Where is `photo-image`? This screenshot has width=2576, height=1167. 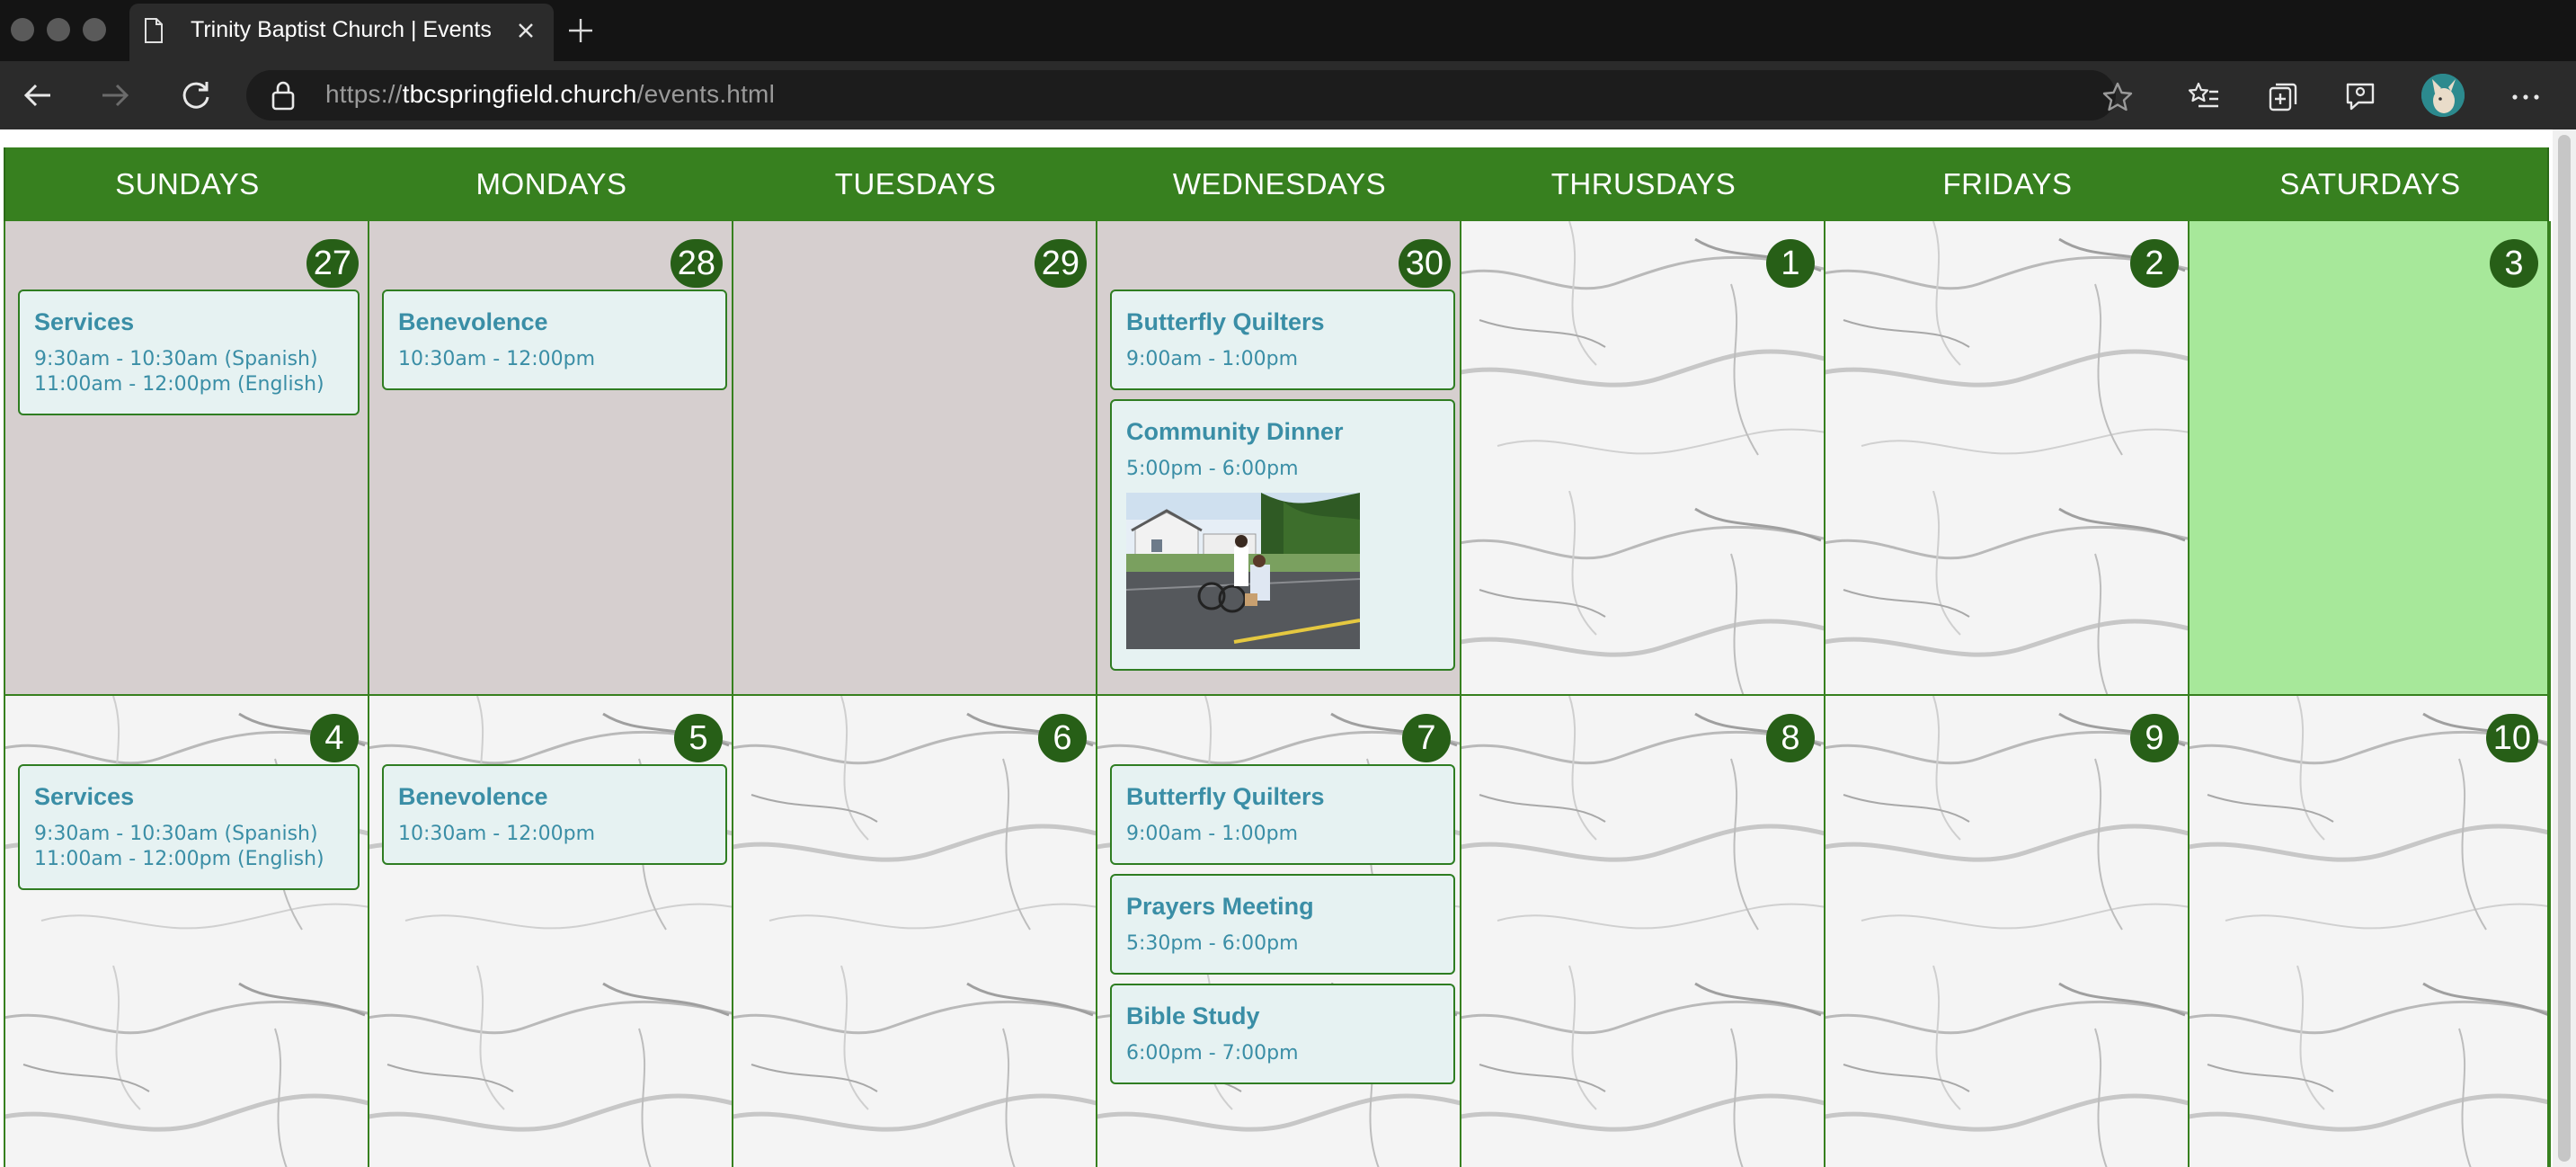 photo-image is located at coordinates (1243, 571).